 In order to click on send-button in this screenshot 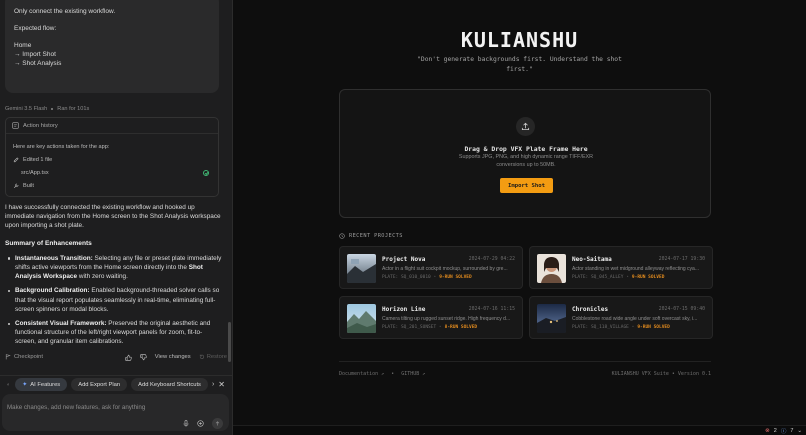, I will do `click(217, 423)`.